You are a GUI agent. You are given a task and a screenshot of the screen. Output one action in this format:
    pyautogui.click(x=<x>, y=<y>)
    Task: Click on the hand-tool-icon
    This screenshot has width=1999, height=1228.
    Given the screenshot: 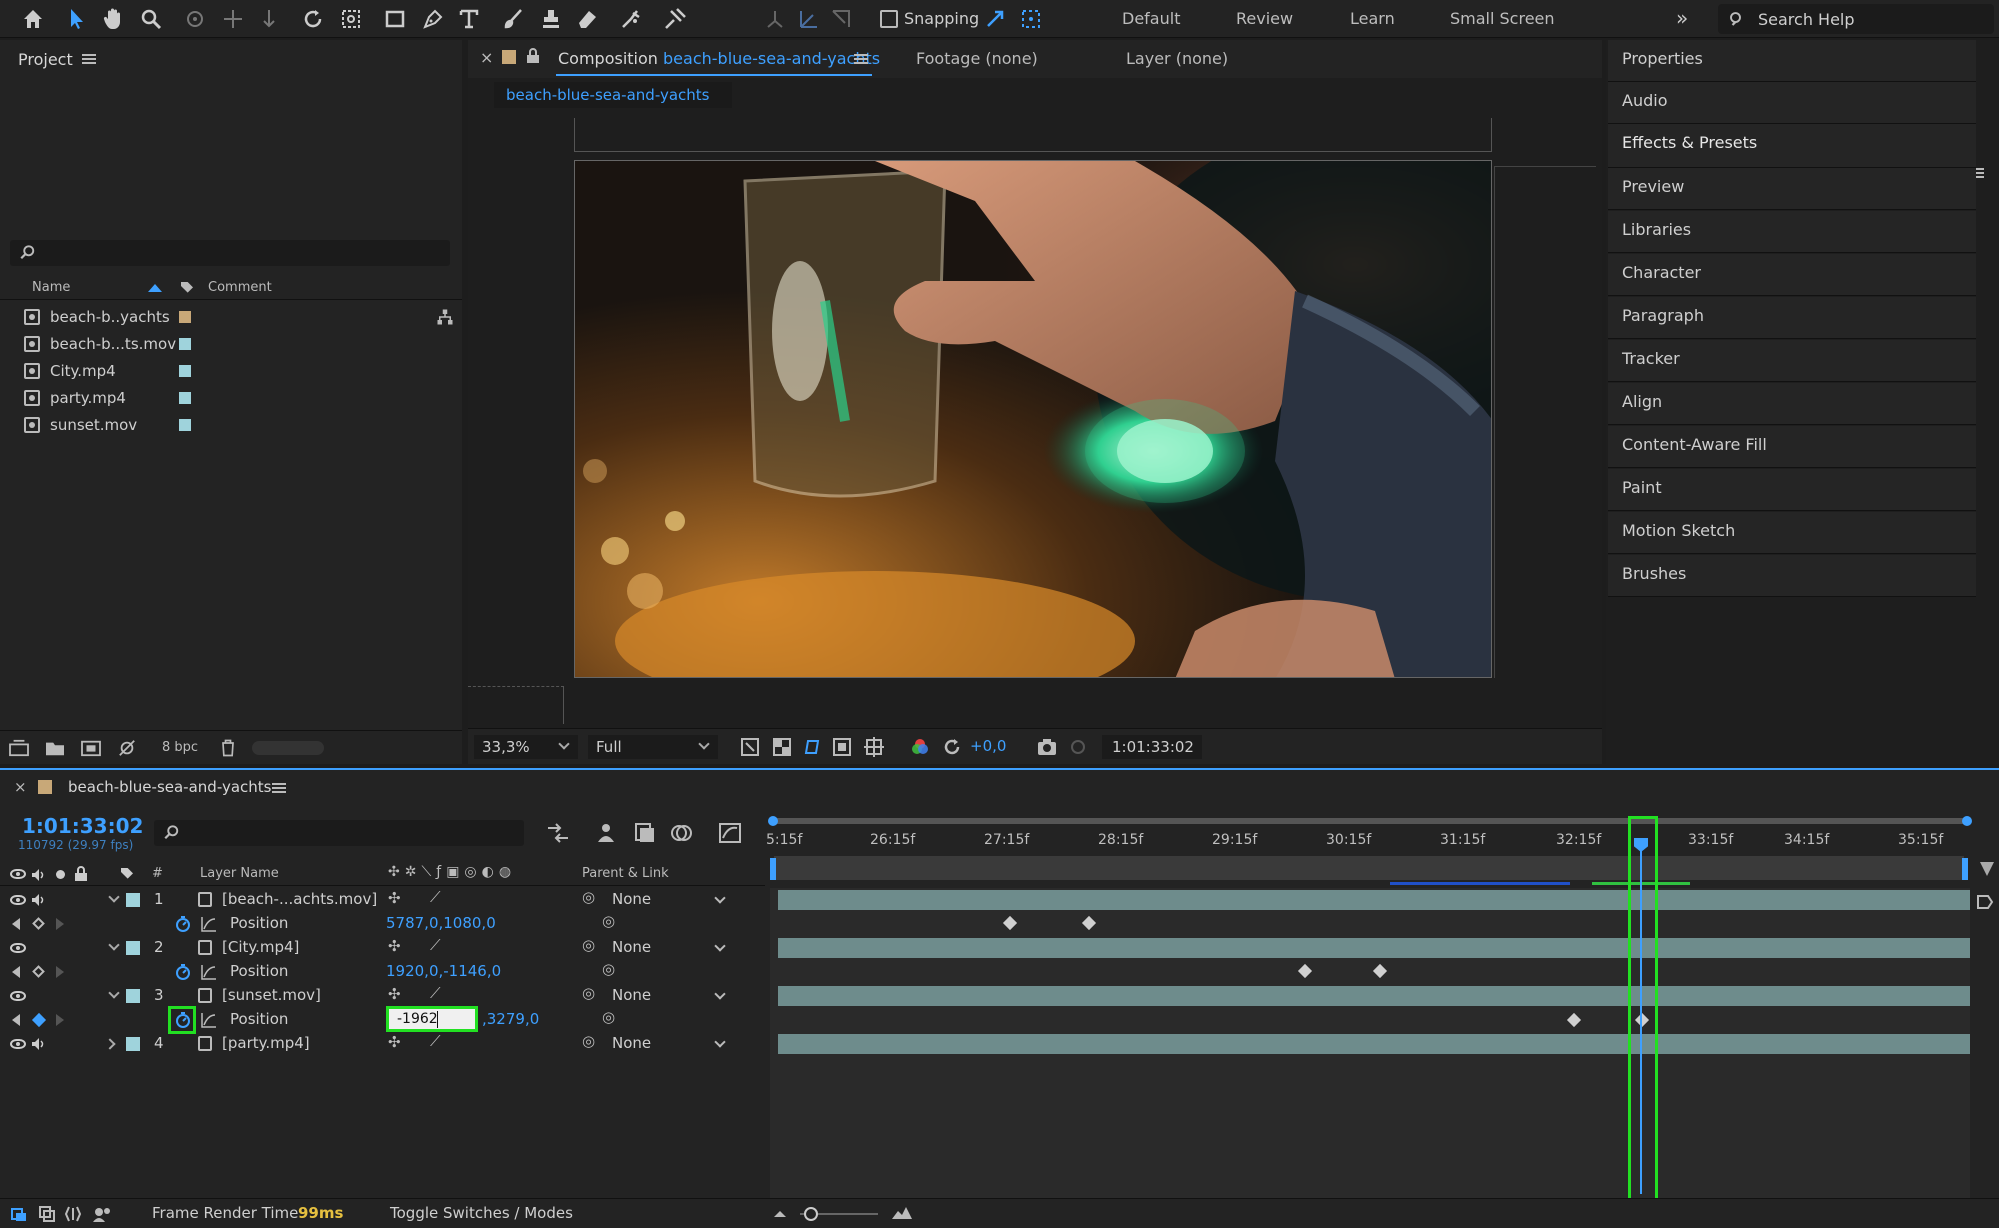 What is the action you would take?
    pyautogui.click(x=113, y=19)
    